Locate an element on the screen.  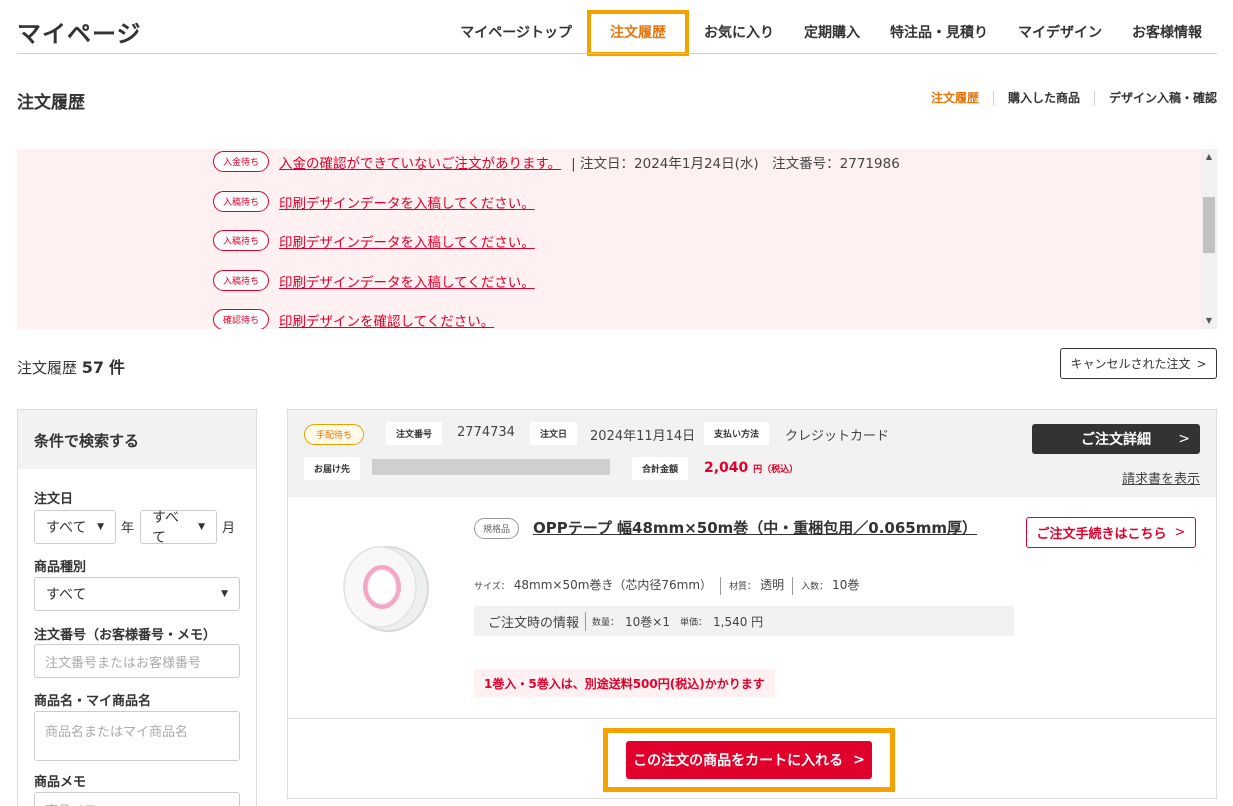
invoice-link: 請求書を表示 is located at coordinates (1161, 477).